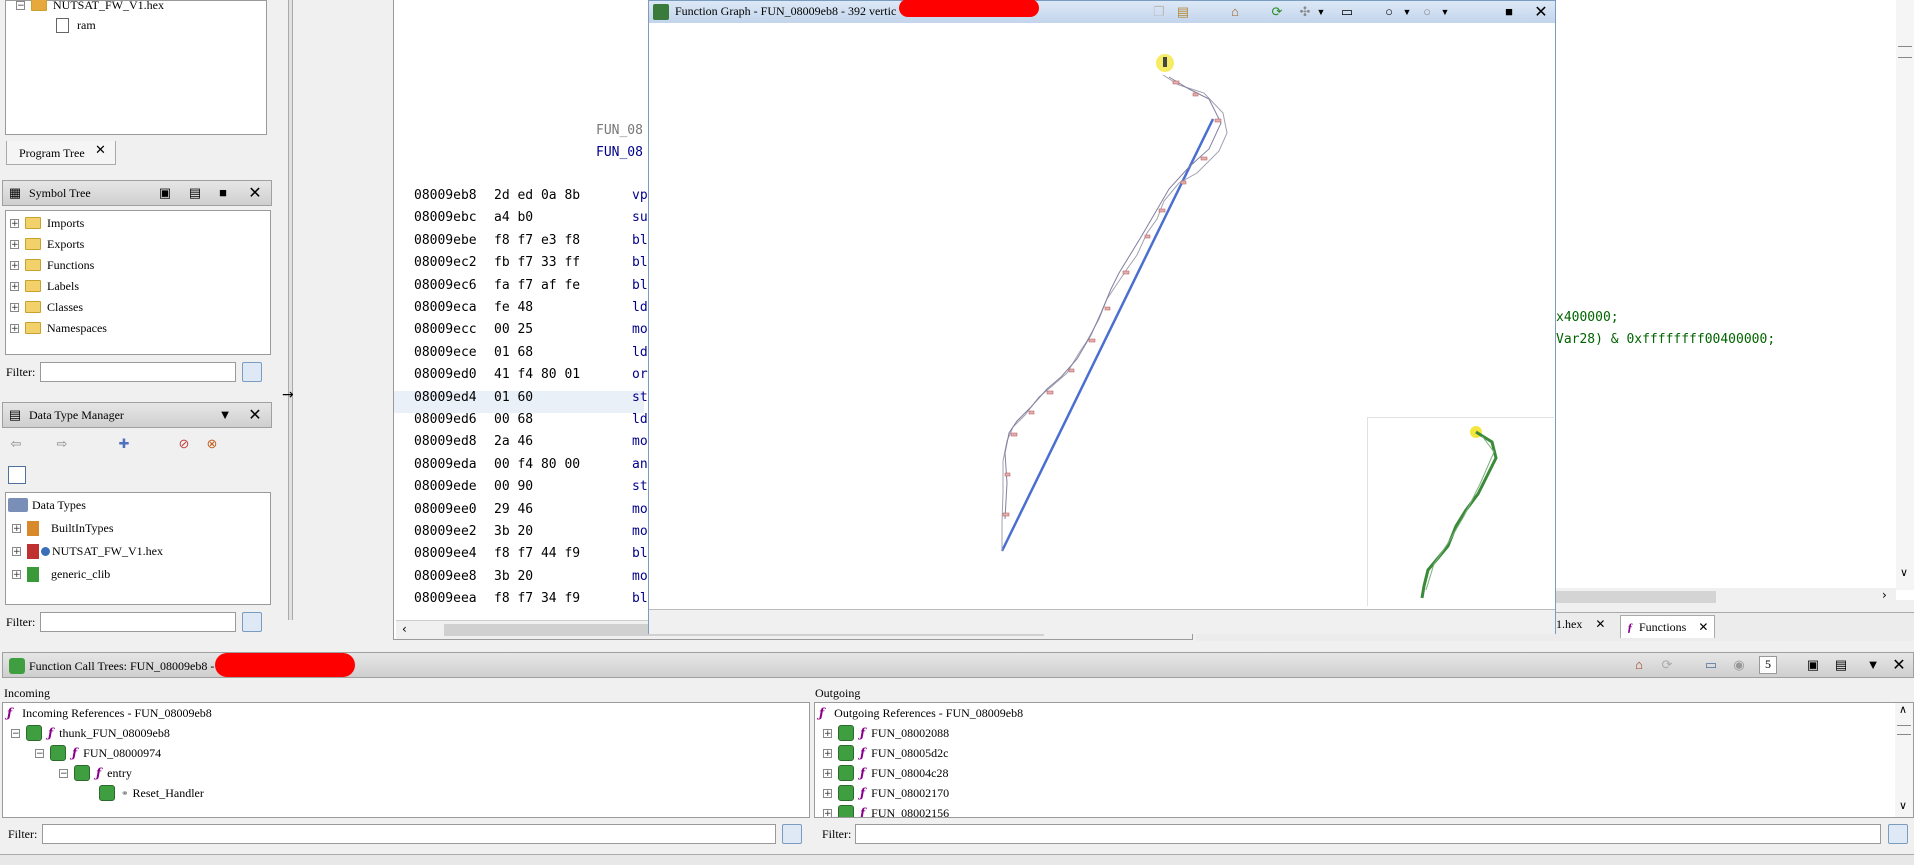 The width and height of the screenshot is (1914, 865). I want to click on satellite-path, so click(1459, 514).